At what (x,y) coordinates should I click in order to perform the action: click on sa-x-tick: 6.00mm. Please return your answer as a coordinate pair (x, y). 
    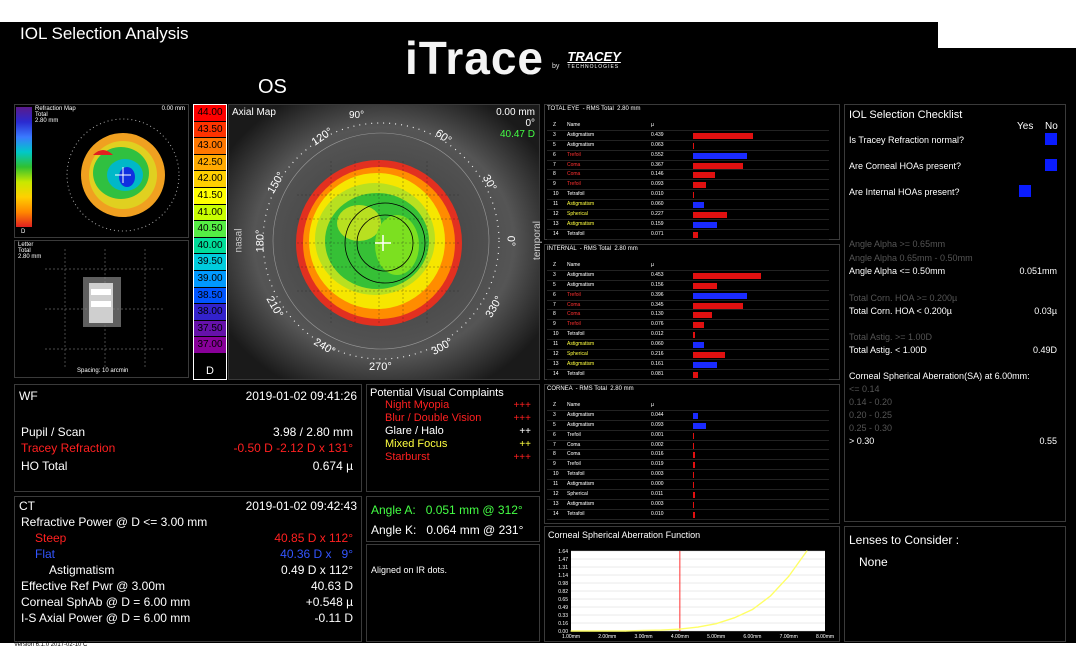
    Looking at the image, I should click on (752, 637).